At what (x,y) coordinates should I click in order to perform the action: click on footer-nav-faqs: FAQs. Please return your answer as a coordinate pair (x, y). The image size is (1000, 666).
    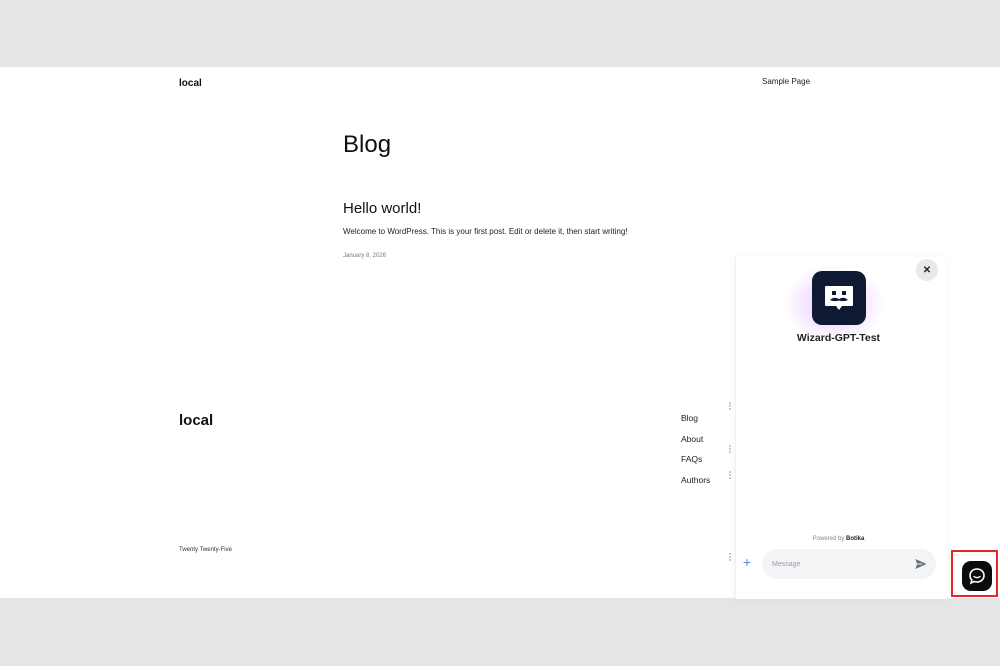
    Looking at the image, I should click on (695, 463).